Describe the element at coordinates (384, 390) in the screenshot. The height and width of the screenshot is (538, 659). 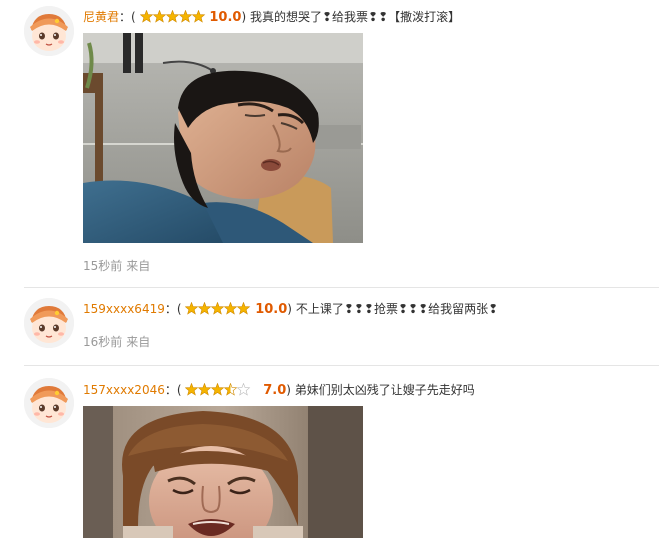
I see `comment-text: 弟妹们别太凶残了让嫂子先走好吗` at that location.